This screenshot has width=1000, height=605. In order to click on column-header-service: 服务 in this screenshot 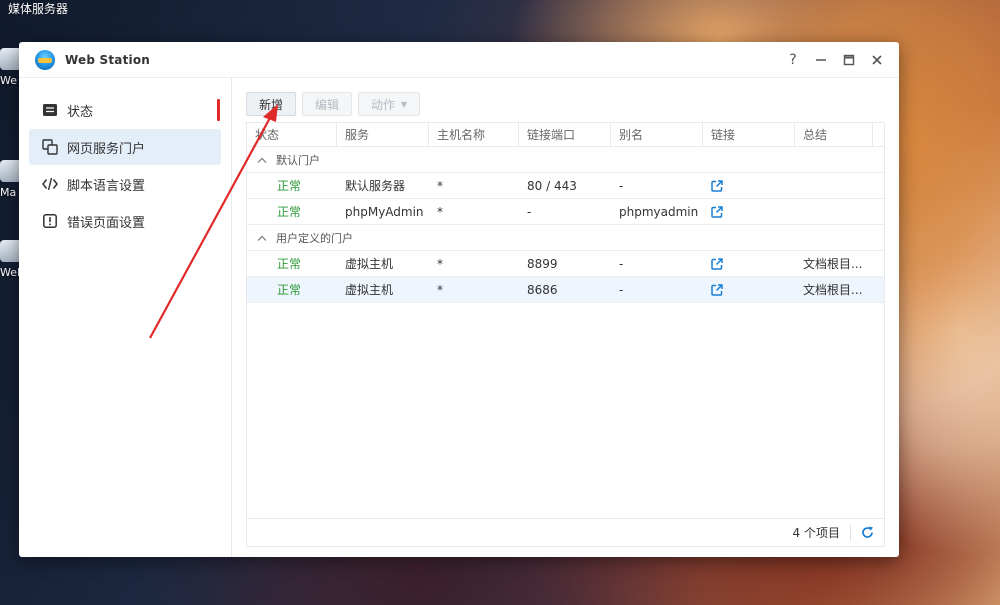, I will do `click(383, 134)`.